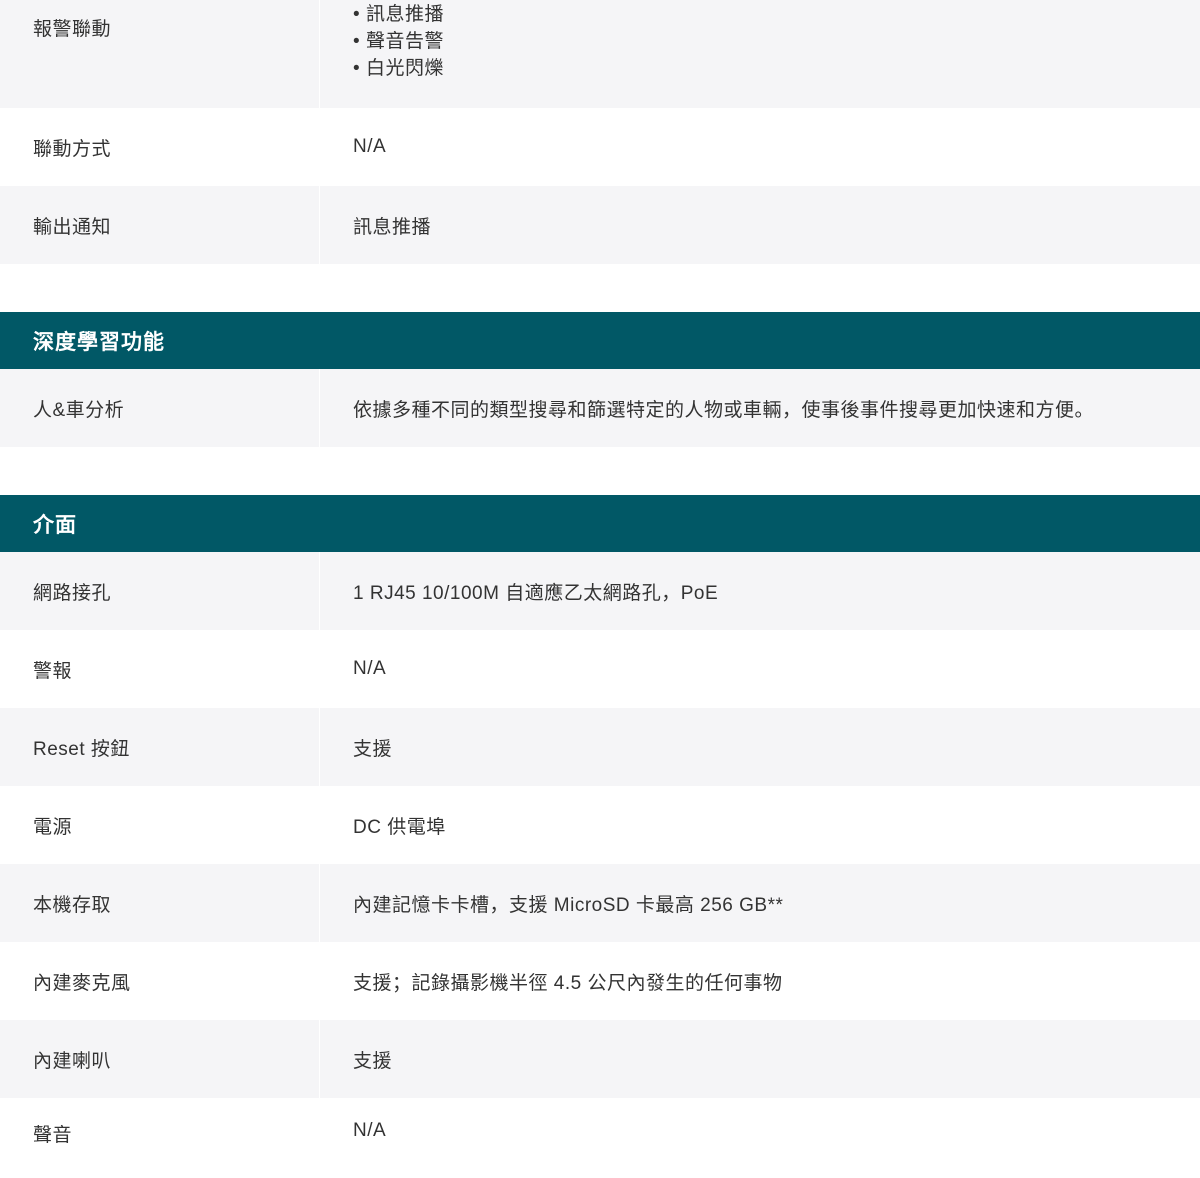  I want to click on spec-value: 支援；記錄攝影機半徑 4.5 公尺內發生的任何事物, so click(760, 981).